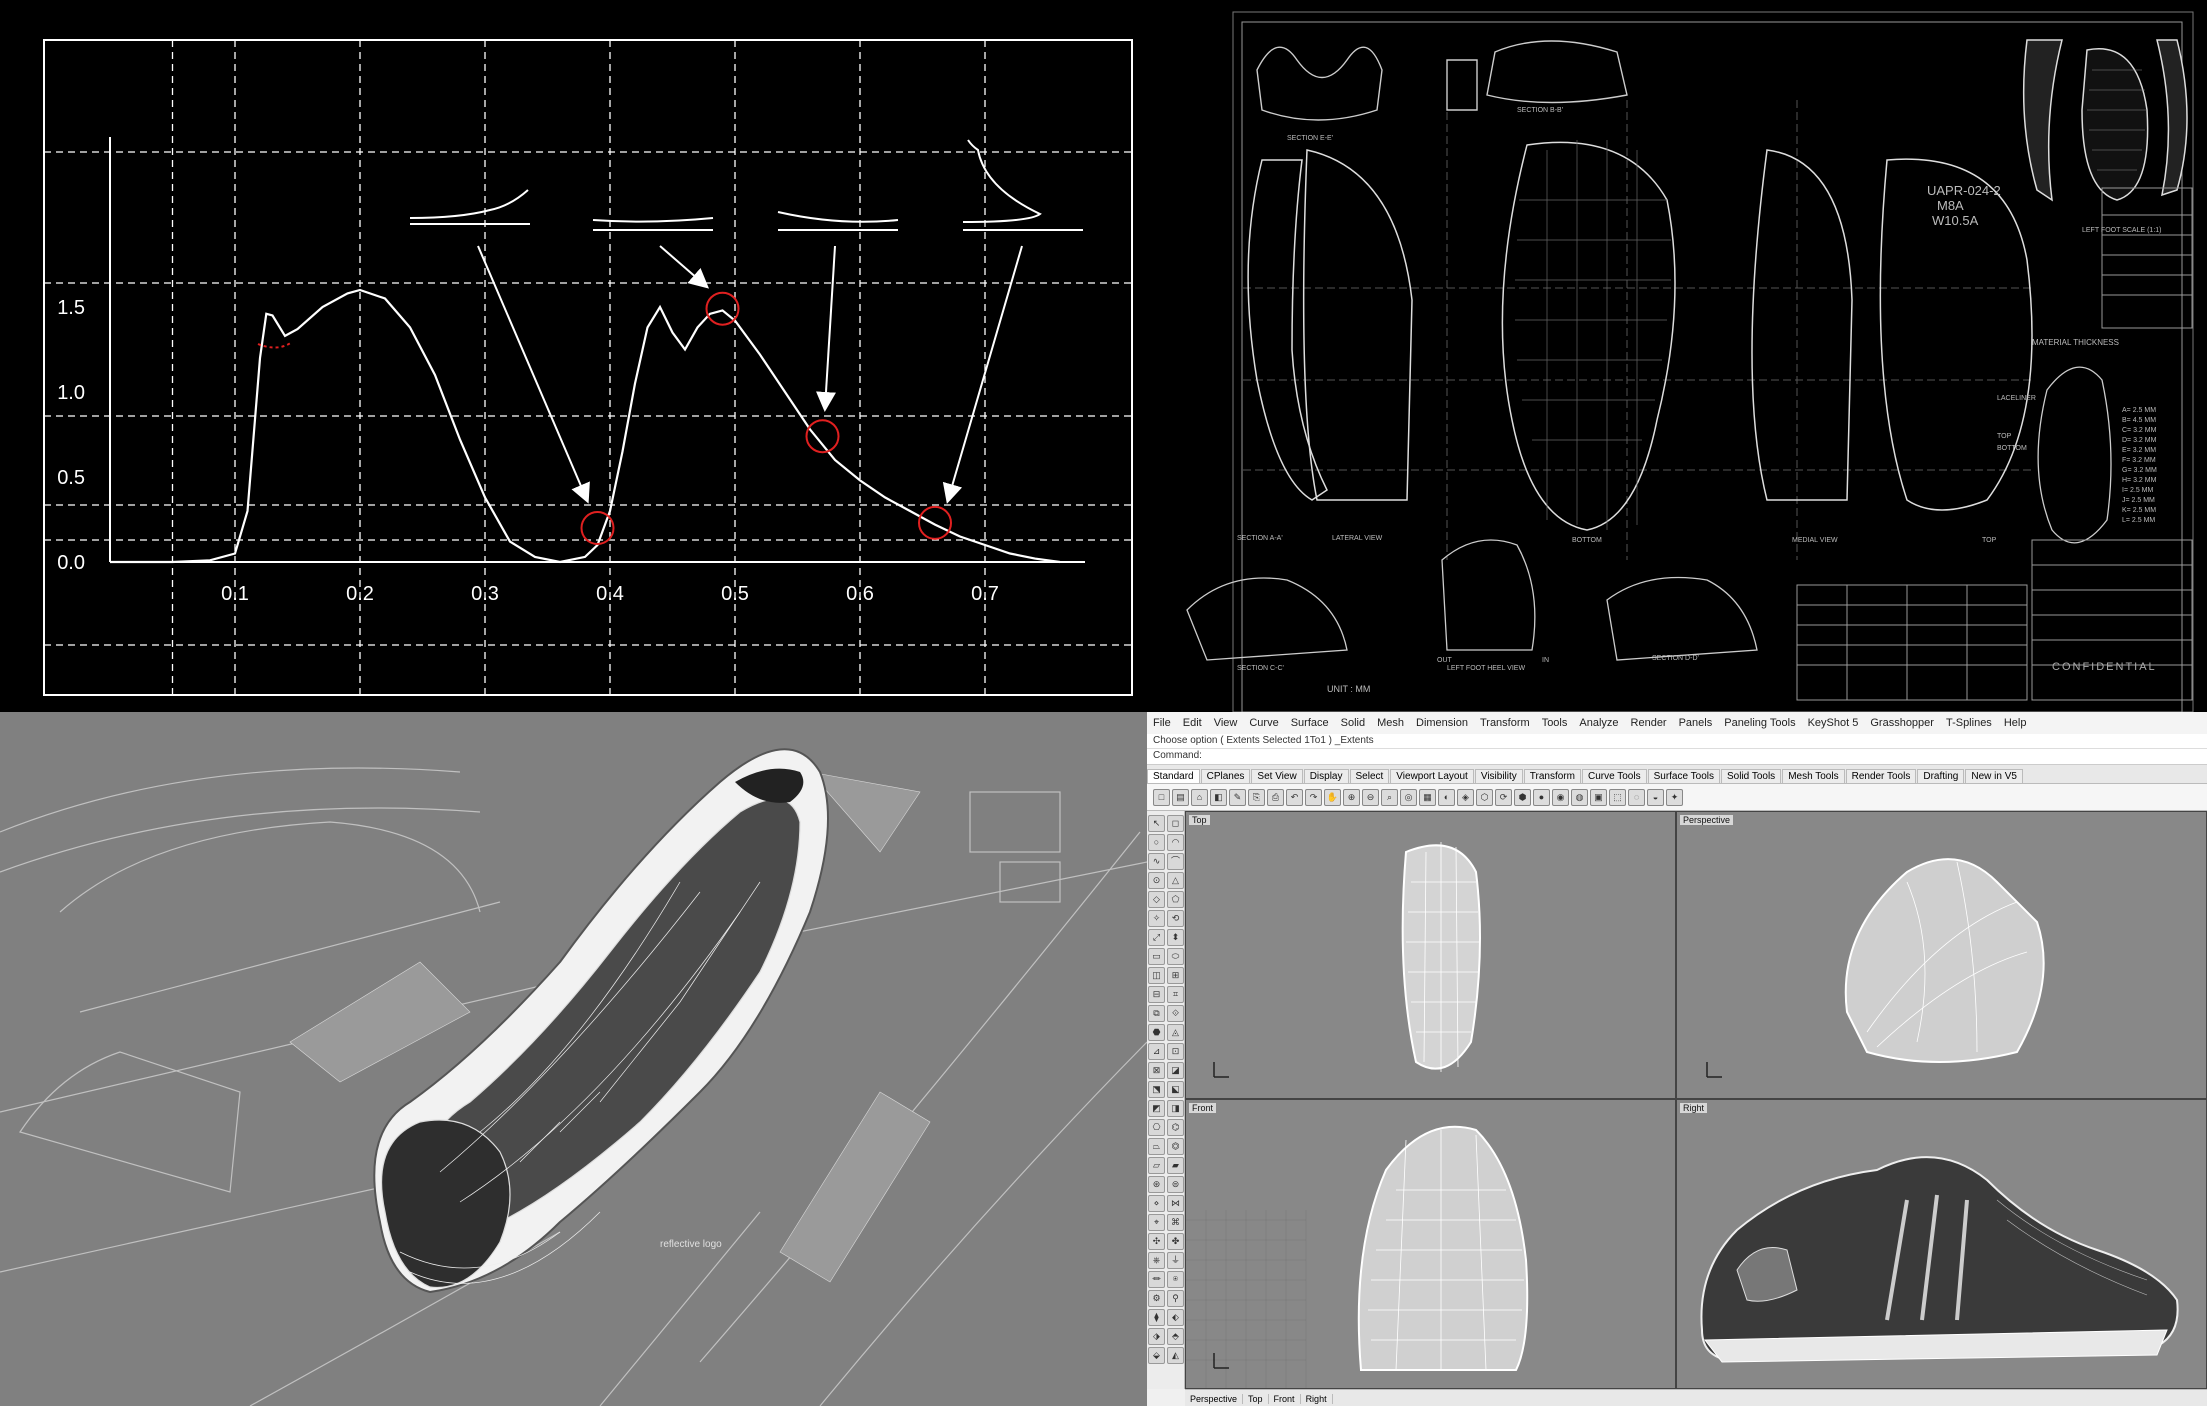 Image resolution: width=2207 pixels, height=1406 pixels. What do you see at coordinates (1156, 1355) in the screenshot?
I see `palette-tool-icon: ⬙` at bounding box center [1156, 1355].